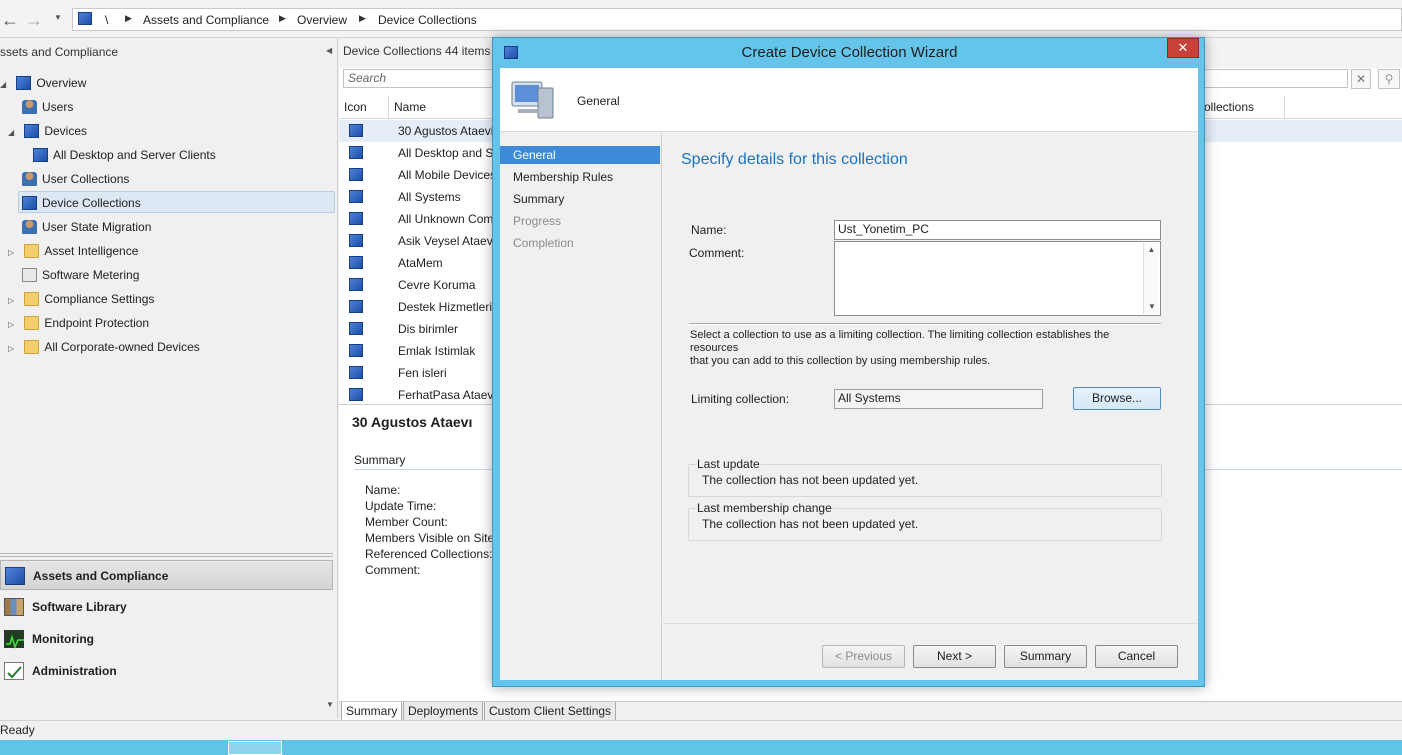 The height and width of the screenshot is (755, 1402). I want to click on details-title: 30 Agustos Ataevı, so click(412, 422).